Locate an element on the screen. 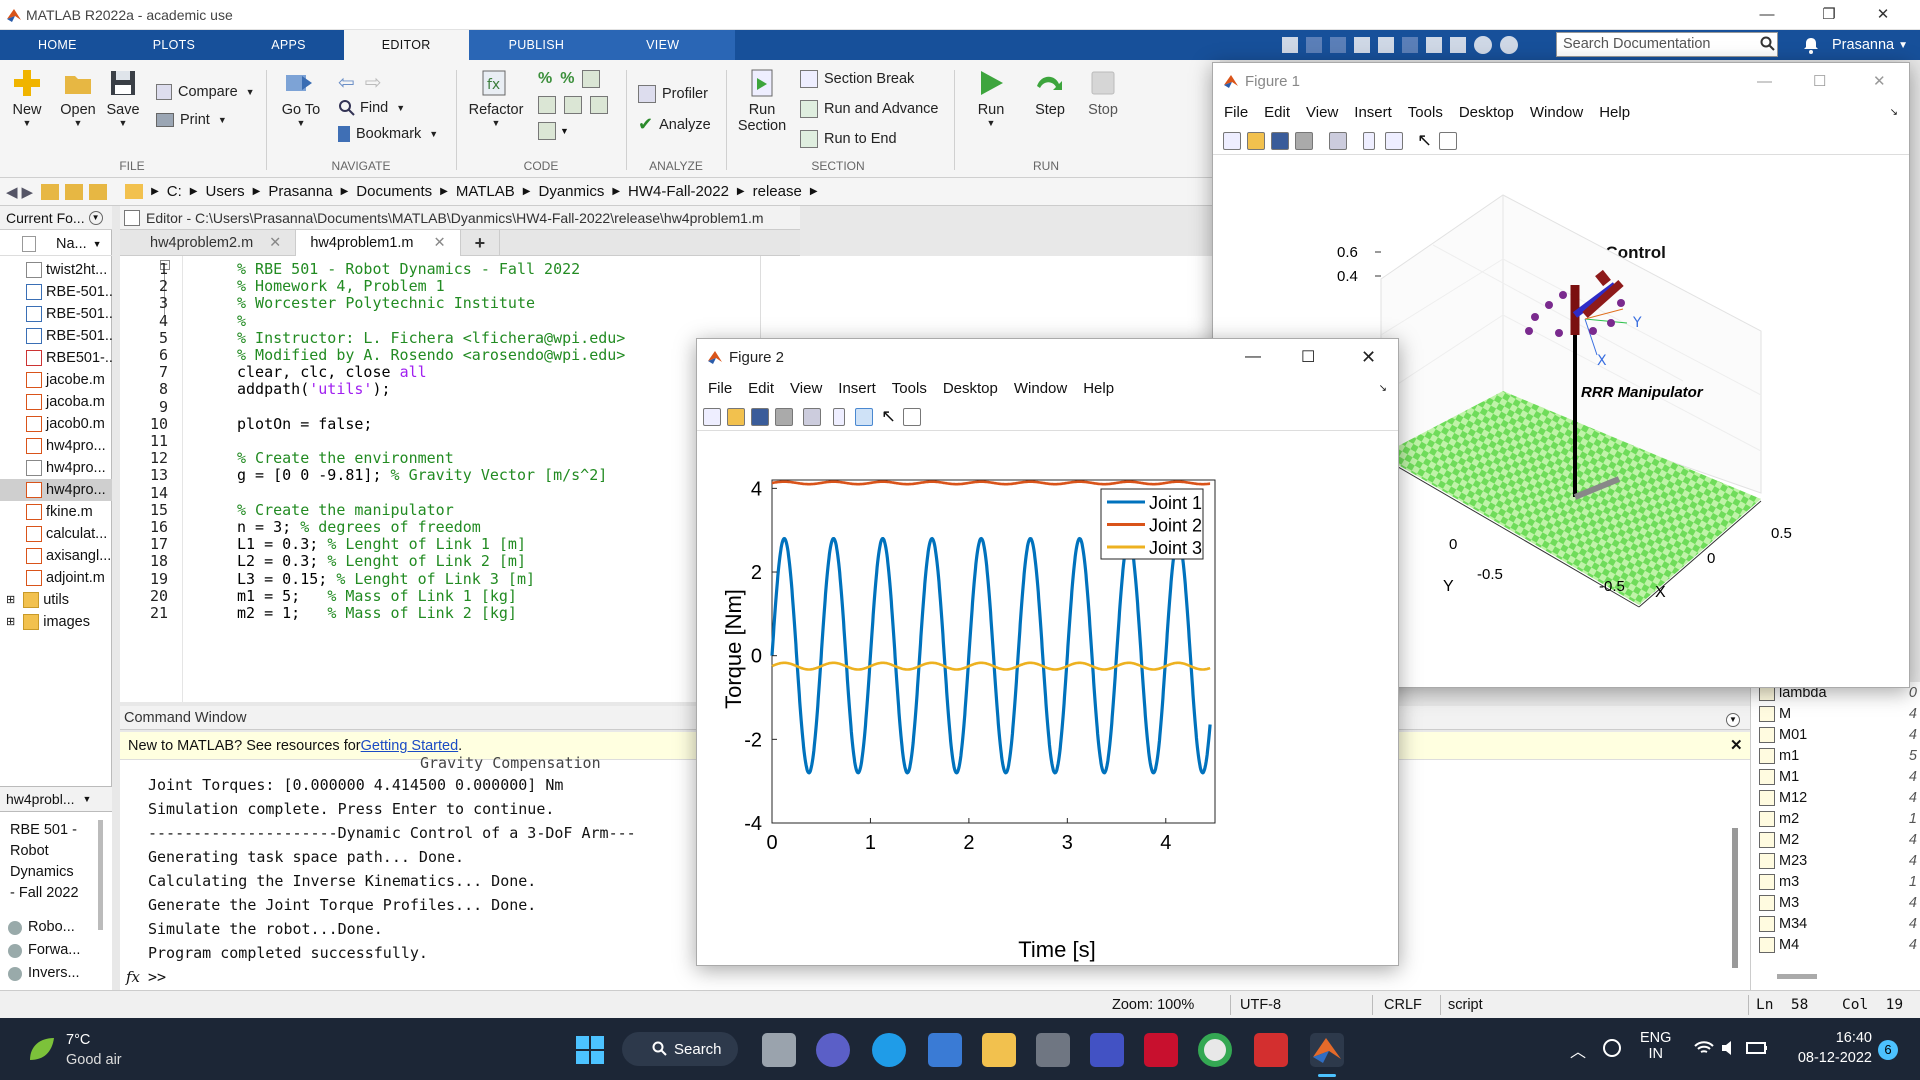 The width and height of the screenshot is (1920, 1080). menu-help: Help is located at coordinates (1614, 112).